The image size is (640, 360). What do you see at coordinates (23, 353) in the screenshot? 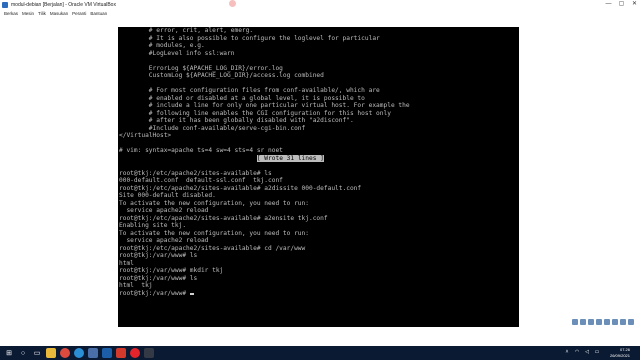
I see `search-icon: ○` at bounding box center [23, 353].